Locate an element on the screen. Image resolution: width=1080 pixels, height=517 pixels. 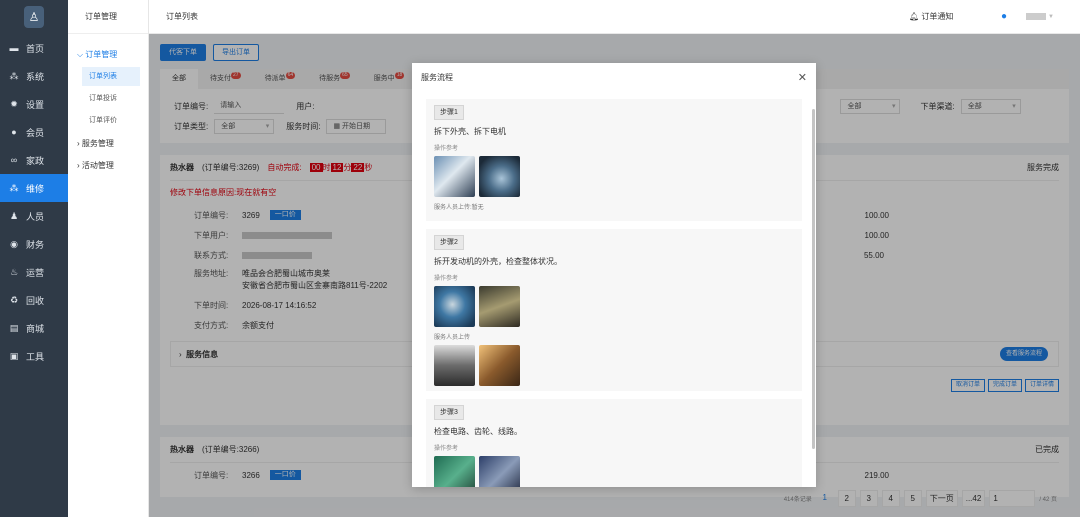
step-title: 步骤2 is located at coordinates (449, 242).